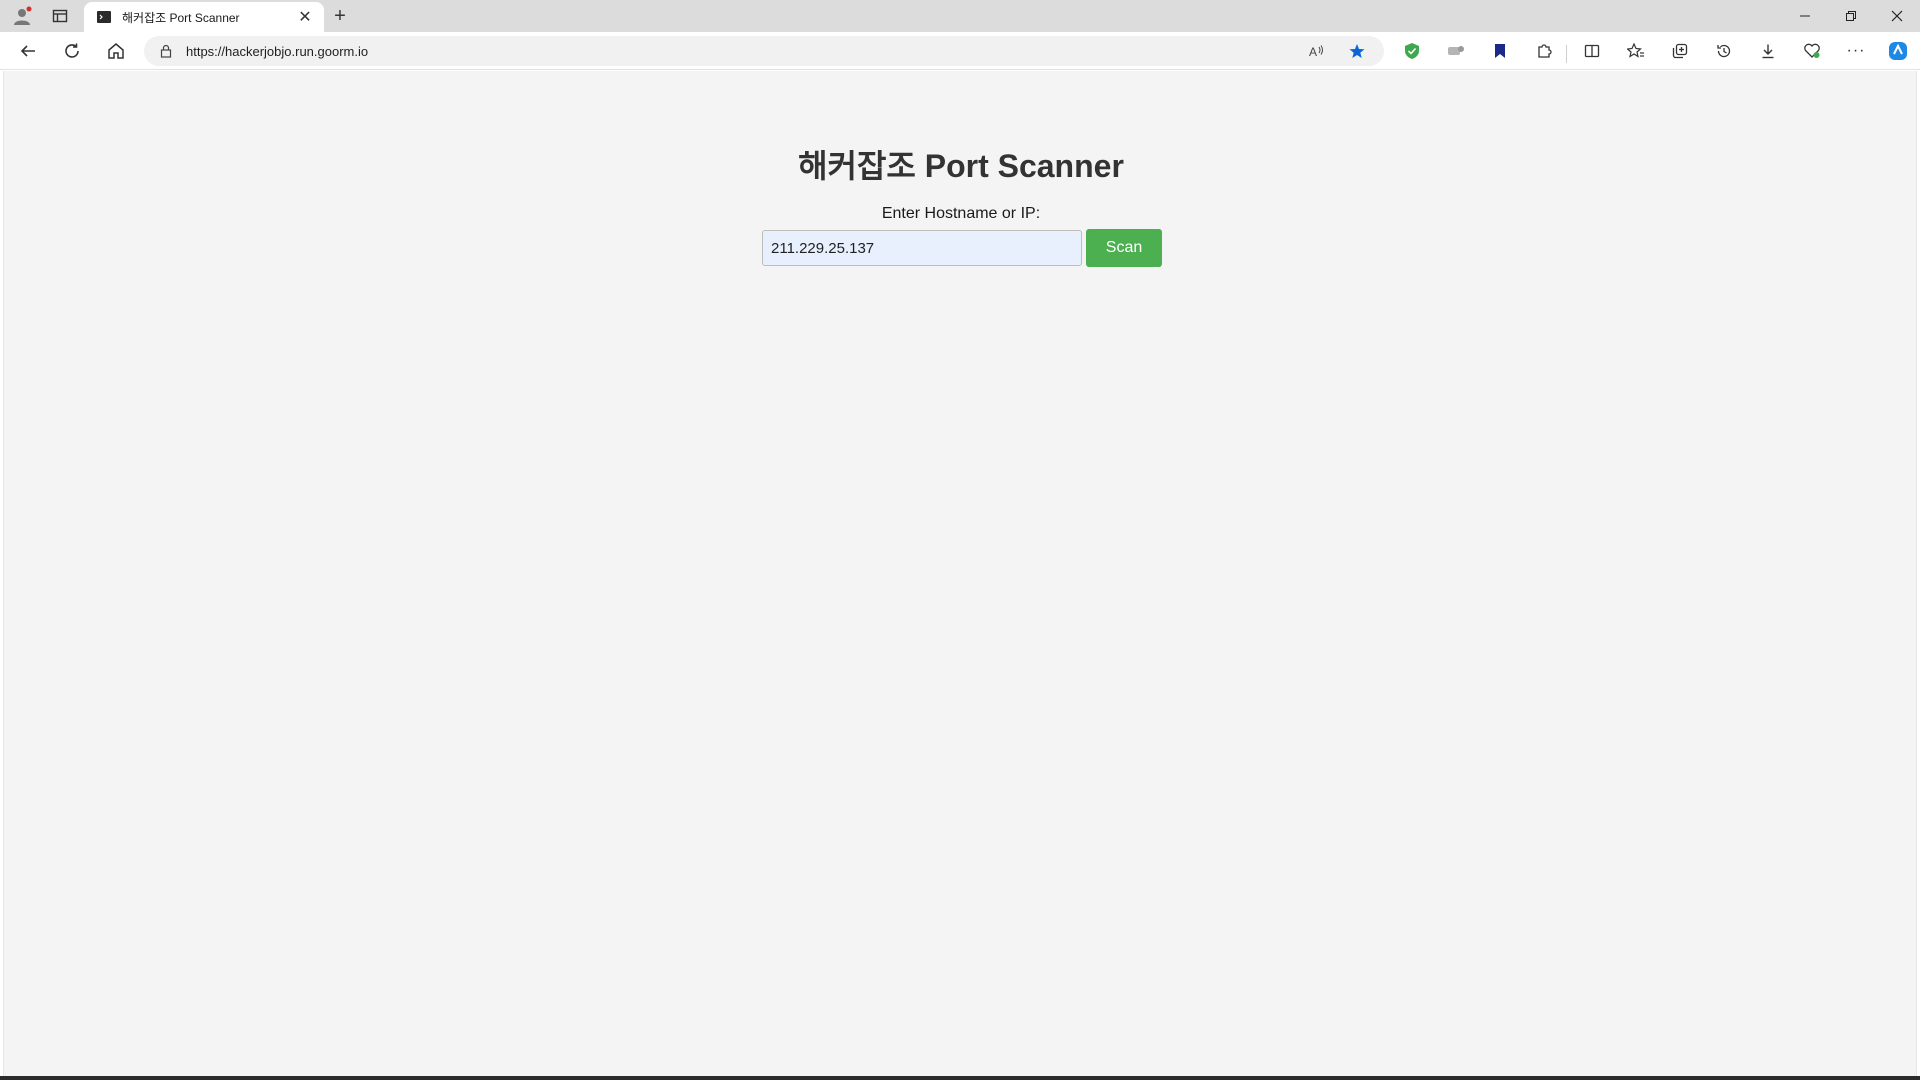 Image resolution: width=1920 pixels, height=1080 pixels. Describe the element at coordinates (764, 51) in the screenshot. I see `address-bar: https://hackerjobjo.run.goorm.io A` at that location.